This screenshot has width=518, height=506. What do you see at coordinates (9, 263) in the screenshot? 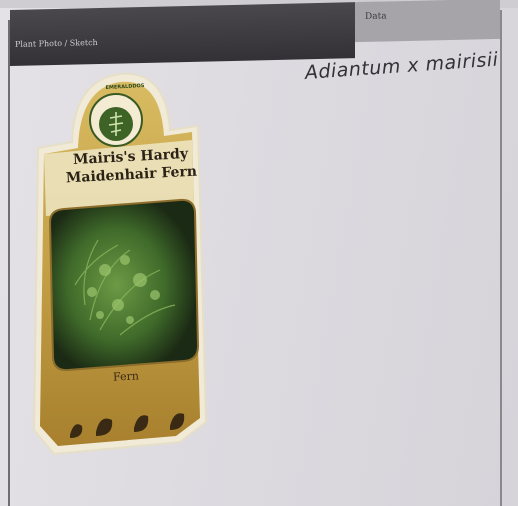
I see `left-border` at bounding box center [9, 263].